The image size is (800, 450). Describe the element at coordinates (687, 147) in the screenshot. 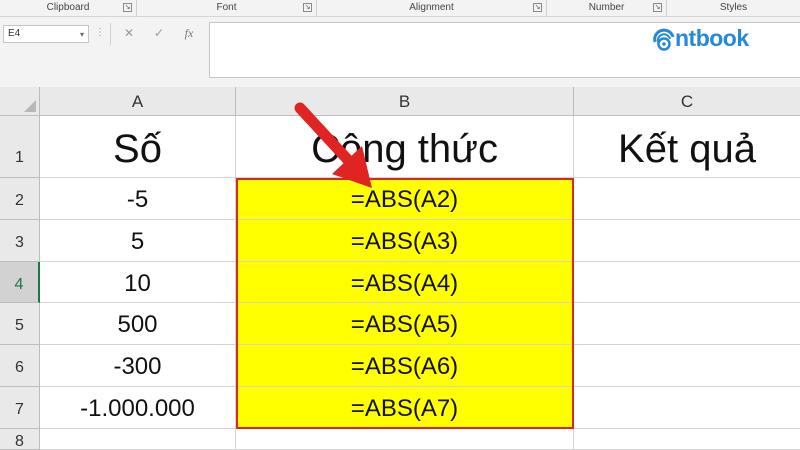

I see `cell-c1: Kết quả` at that location.